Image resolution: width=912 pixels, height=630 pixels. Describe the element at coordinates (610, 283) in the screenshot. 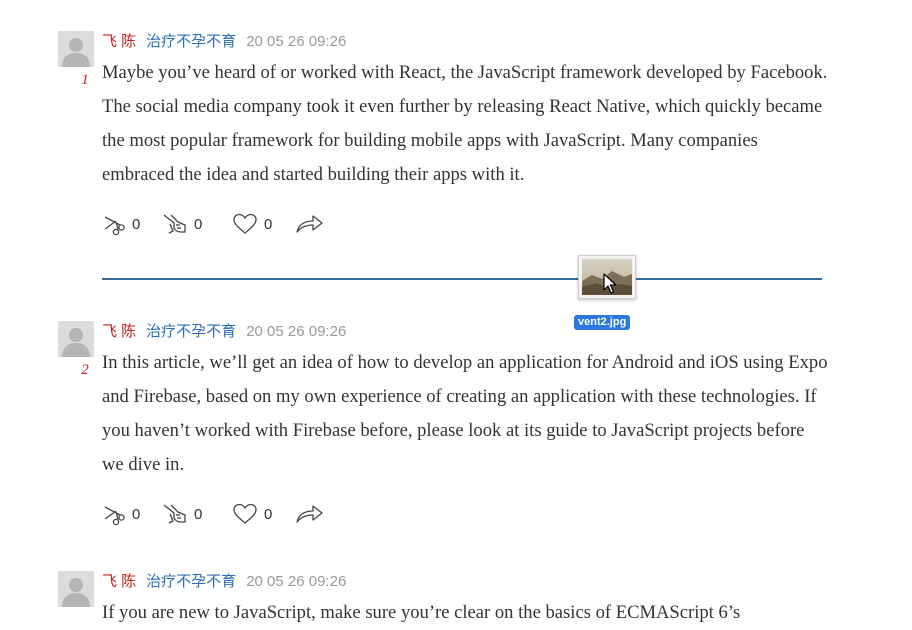

I see `pointer-cursor-icon` at that location.